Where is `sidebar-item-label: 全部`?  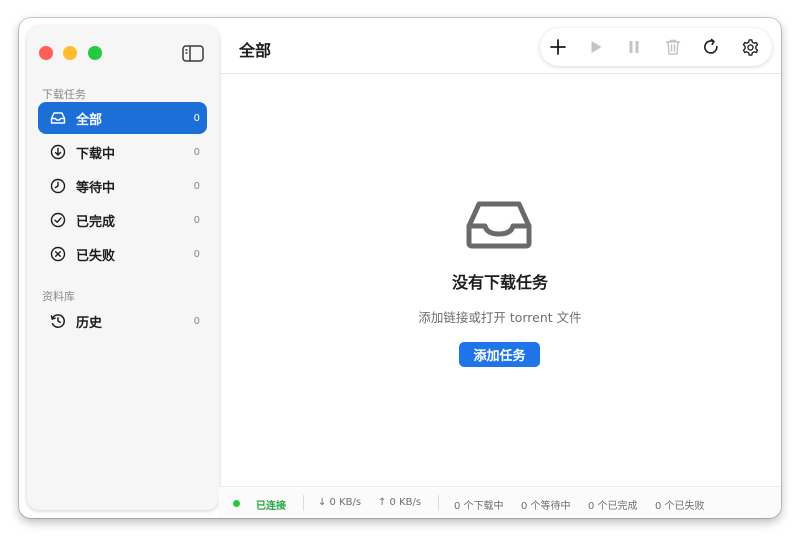
sidebar-item-label: 全部 is located at coordinates (89, 120).